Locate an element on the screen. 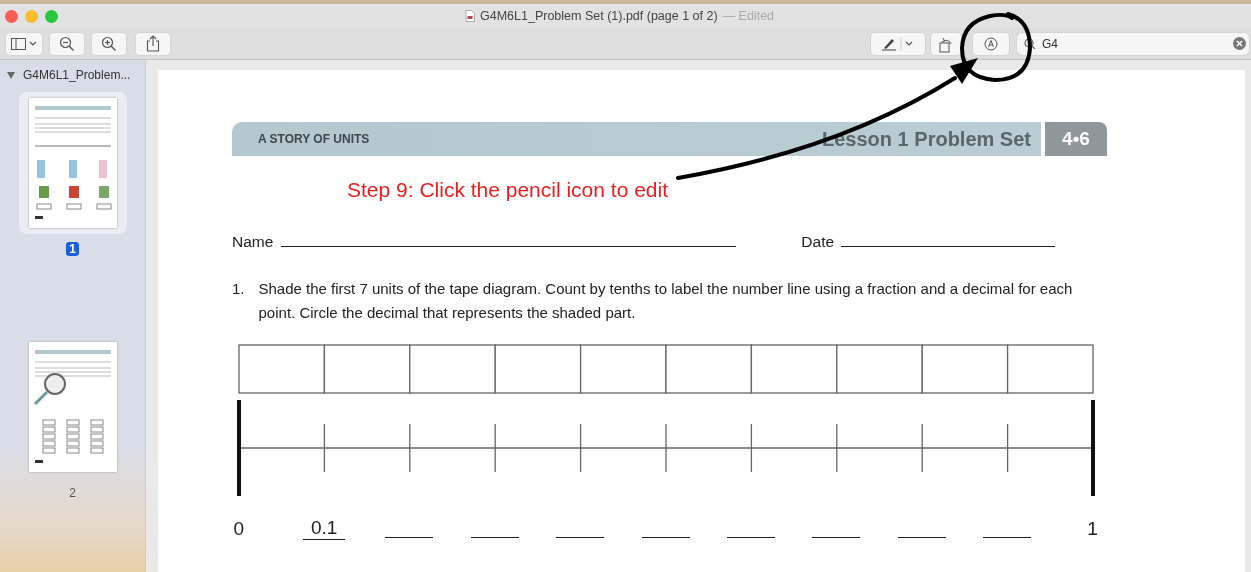 The image size is (1251, 572). sidebar-icon is located at coordinates (24, 43).